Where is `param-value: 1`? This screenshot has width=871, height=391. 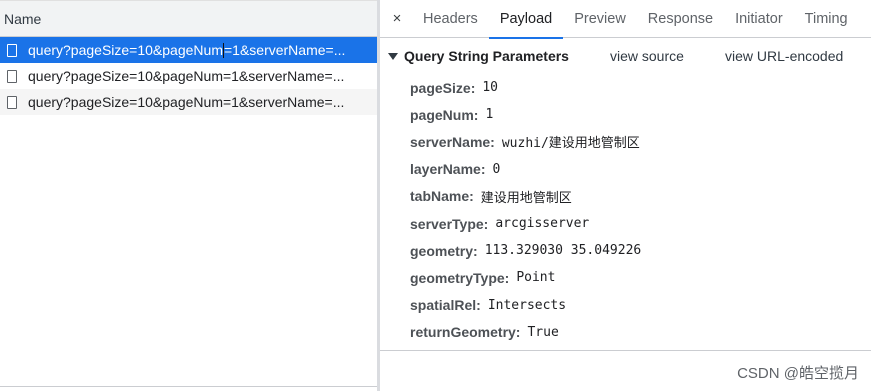 param-value: 1 is located at coordinates (489, 115).